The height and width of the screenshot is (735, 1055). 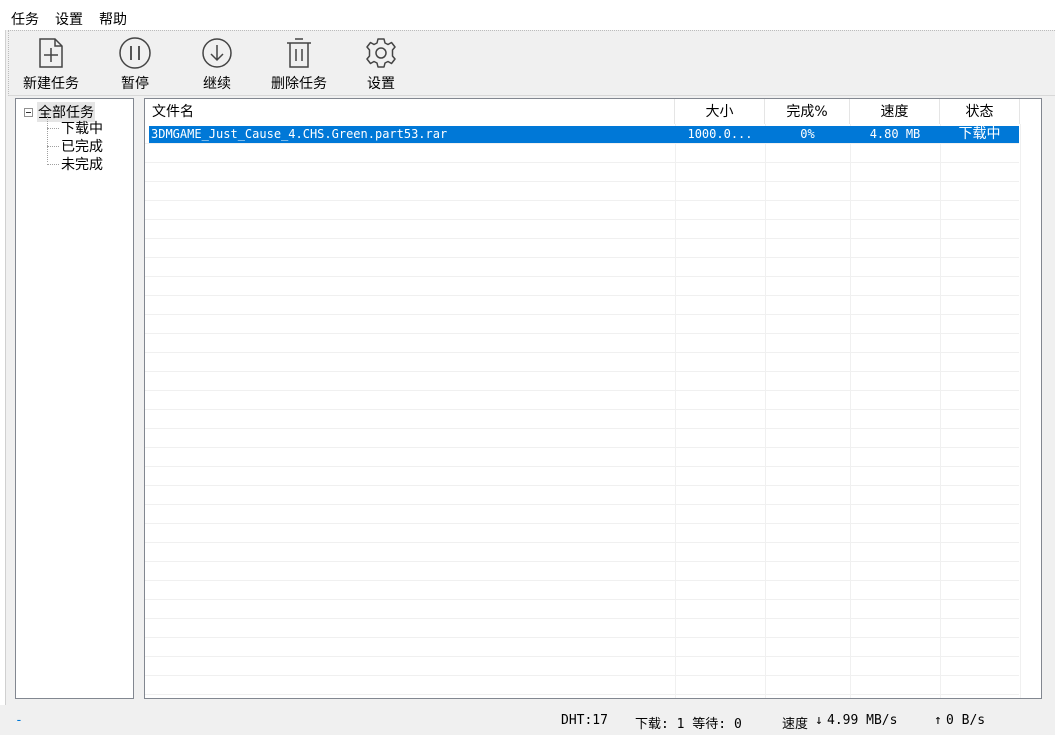 I want to click on new-task-label: 新建任务, so click(x=51, y=84).